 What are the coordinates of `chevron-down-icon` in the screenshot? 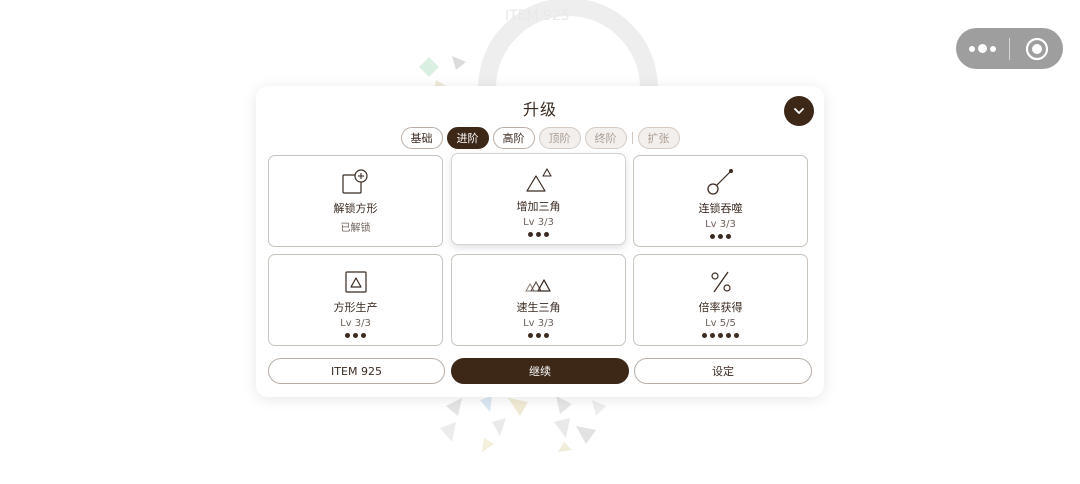 It's located at (799, 111).